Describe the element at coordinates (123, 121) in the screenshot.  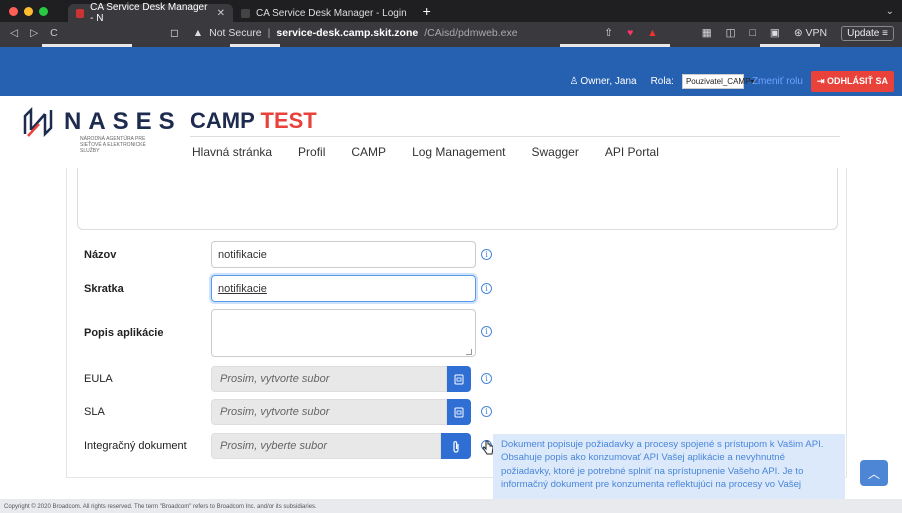
I see `logo-wordmark: NASES` at that location.